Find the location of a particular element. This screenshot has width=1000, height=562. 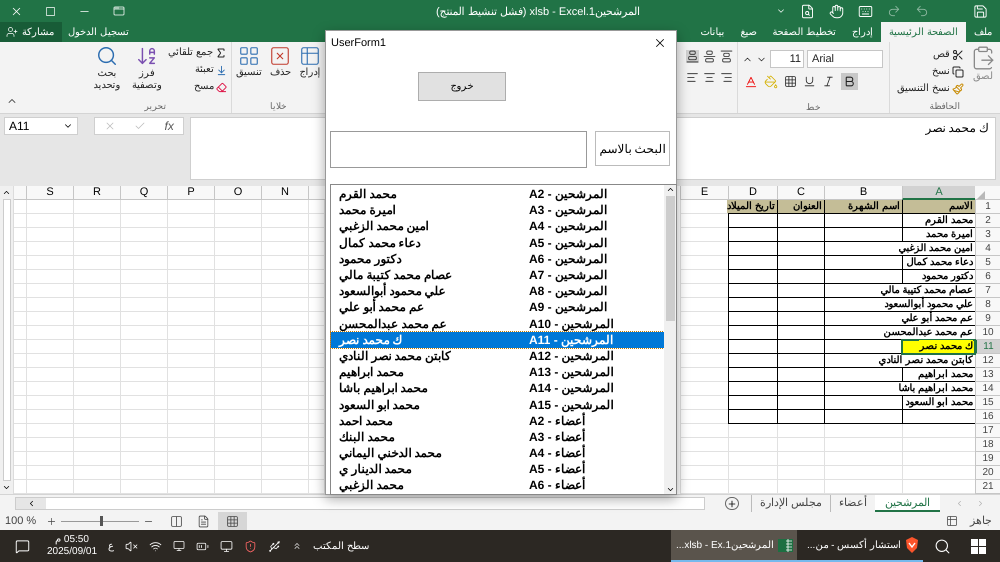

column-header: A is located at coordinates (938, 193).